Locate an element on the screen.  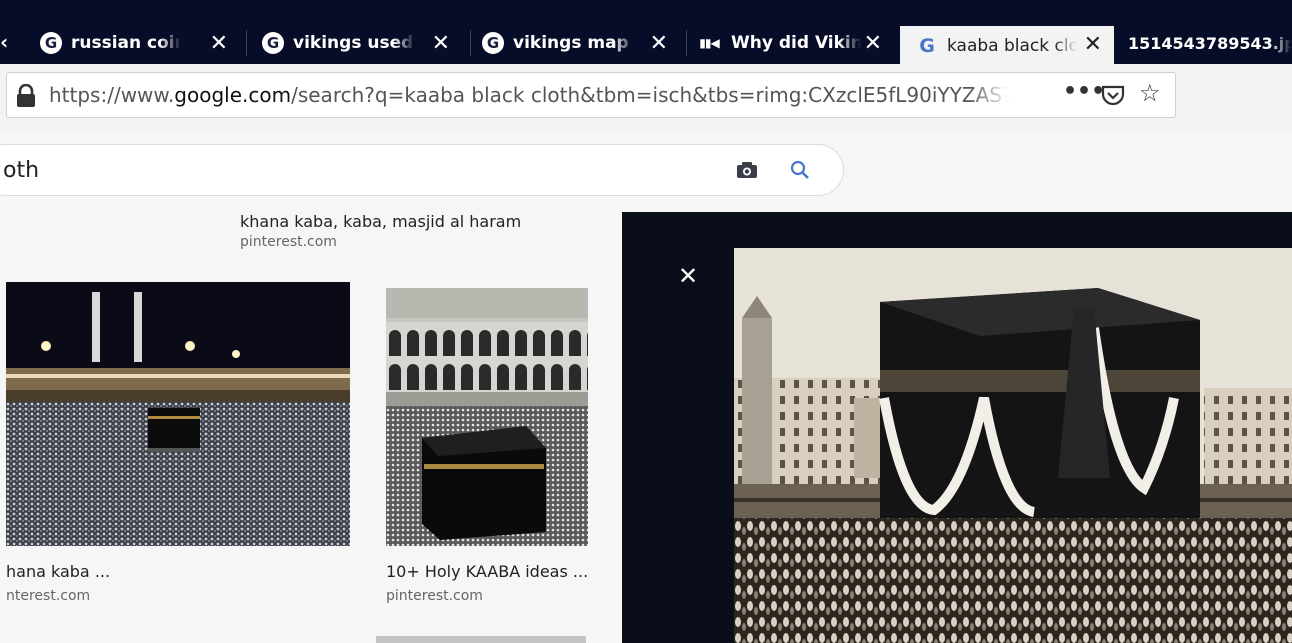
tab-why-vikings: ▮▮◀ Why did Vikings ✕ is located at coordinates (795, 43).